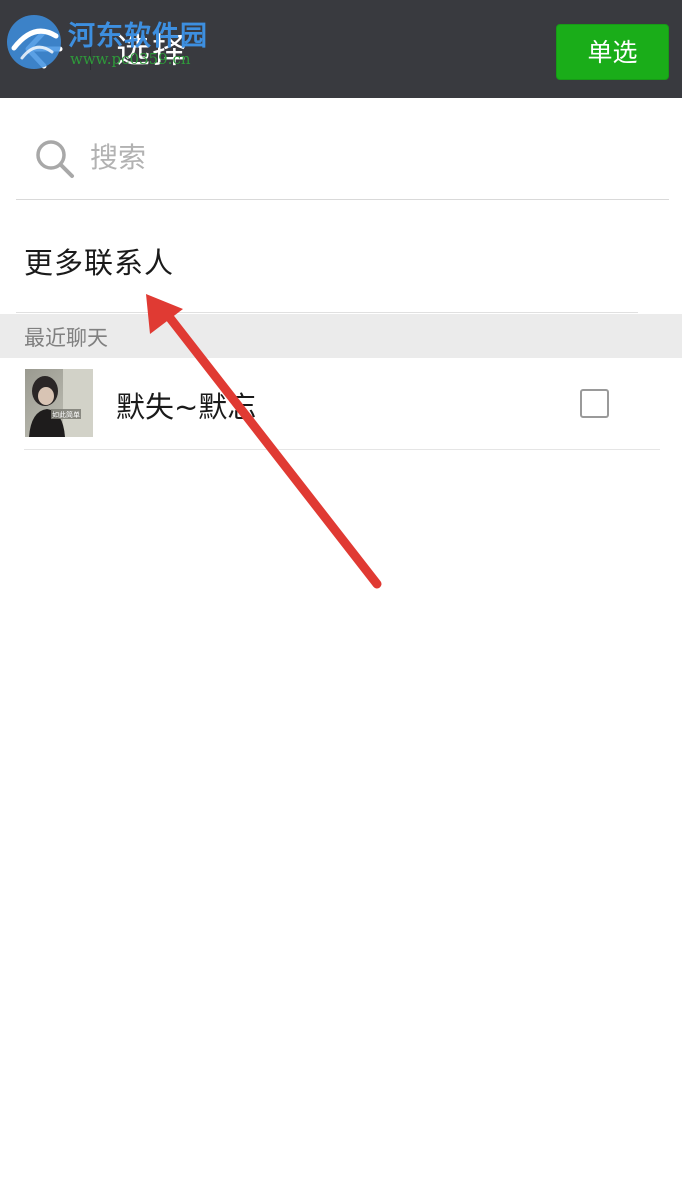 The width and height of the screenshot is (682, 1180). What do you see at coordinates (99, 263) in the screenshot?
I see `more-contacts-label: 更多联系人` at bounding box center [99, 263].